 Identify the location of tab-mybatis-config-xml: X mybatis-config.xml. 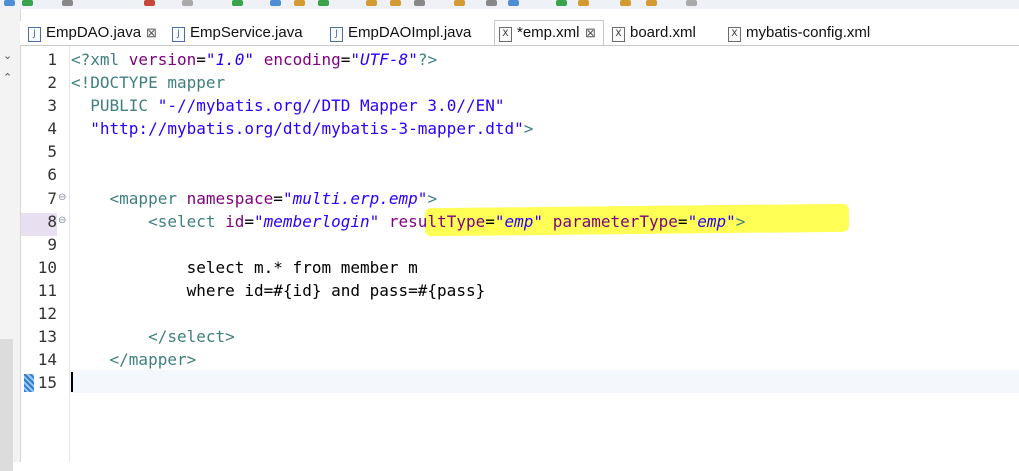
(814, 33).